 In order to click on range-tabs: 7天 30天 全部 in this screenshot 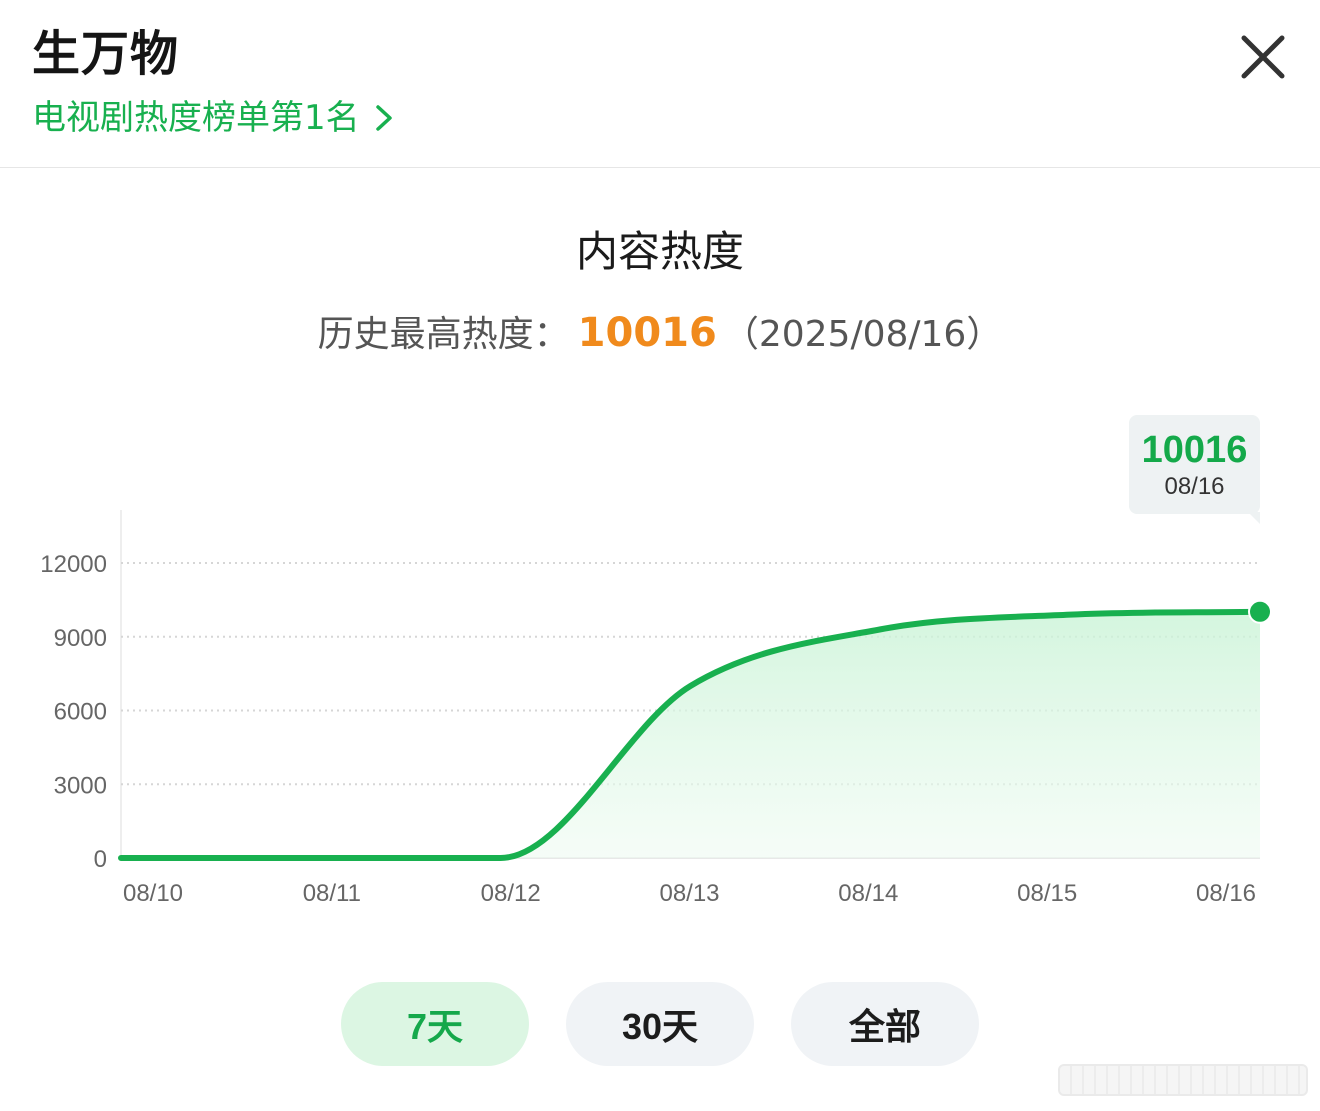, I will do `click(660, 1024)`.